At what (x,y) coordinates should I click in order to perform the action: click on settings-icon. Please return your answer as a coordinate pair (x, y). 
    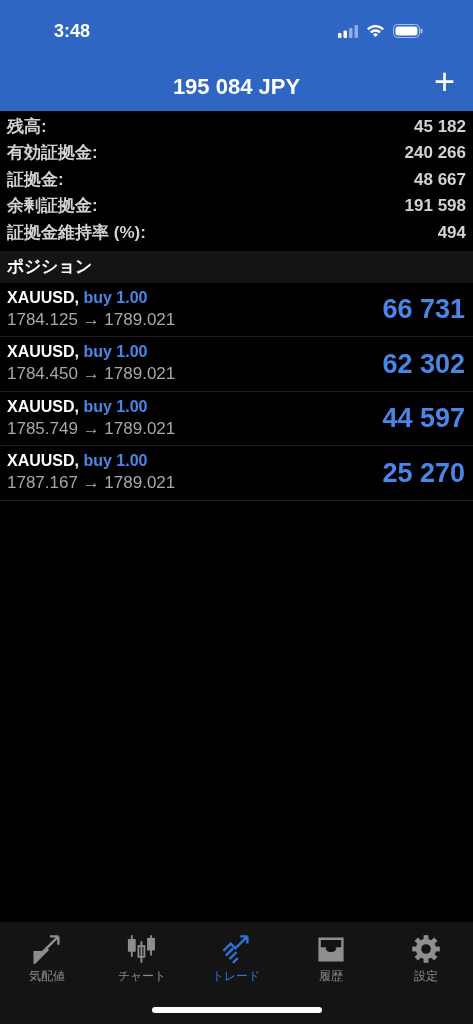
    Looking at the image, I should click on (425, 949).